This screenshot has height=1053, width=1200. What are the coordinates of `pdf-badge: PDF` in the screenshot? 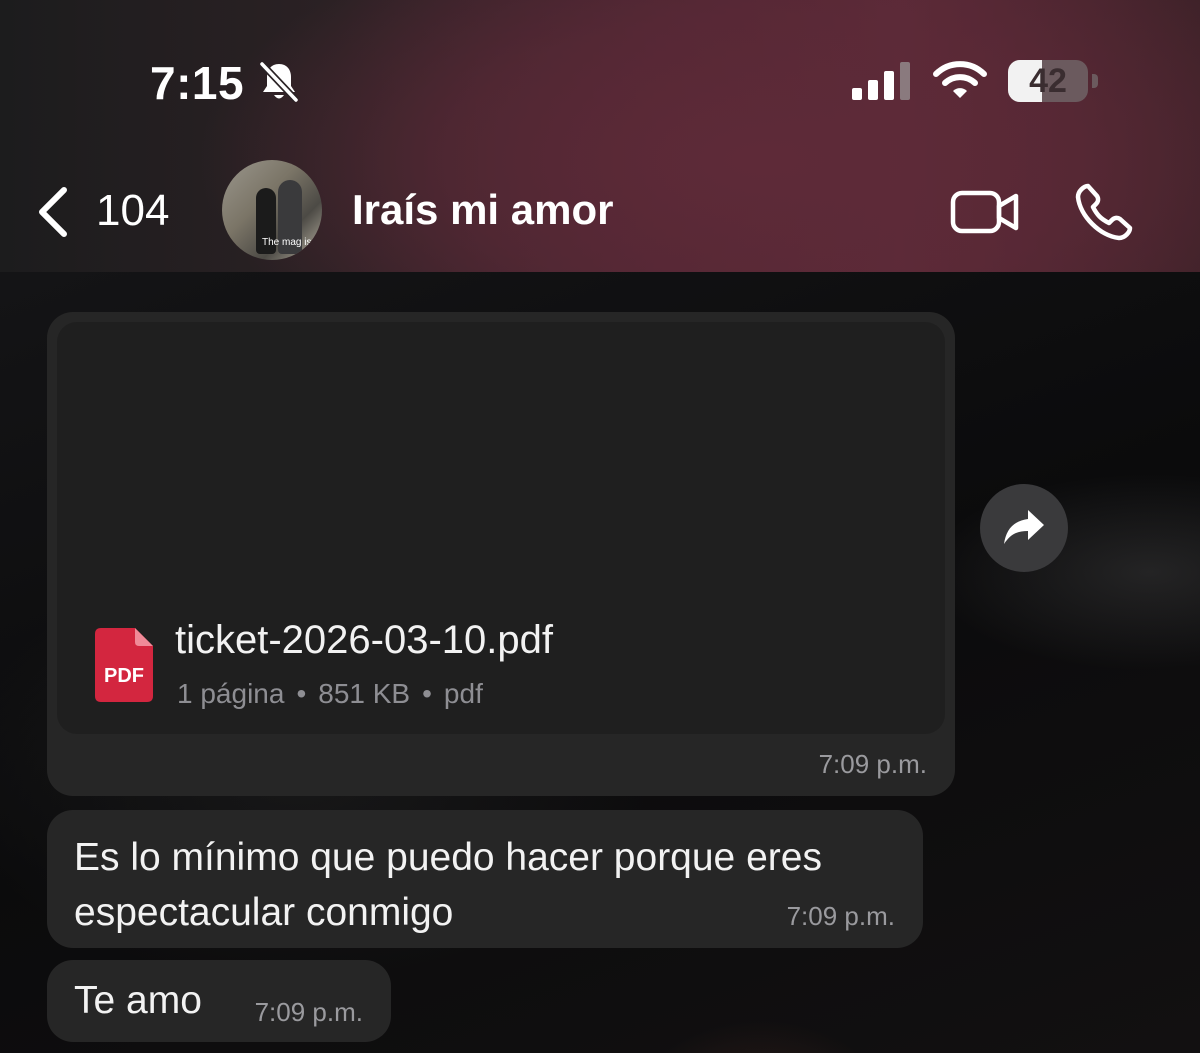 It's located at (124, 676).